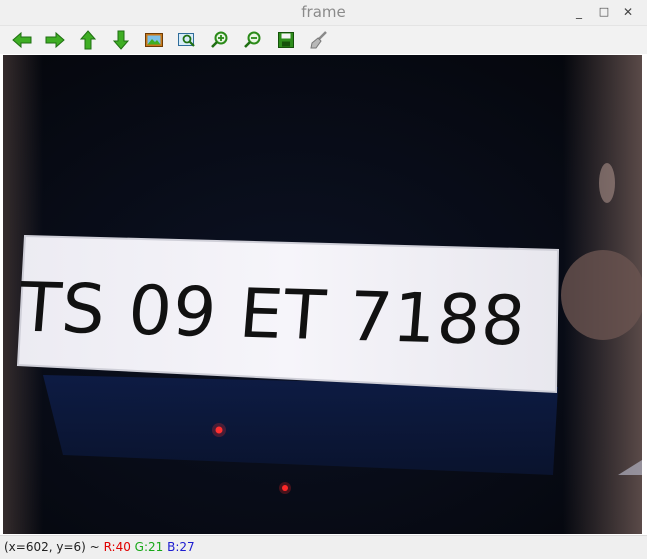  Describe the element at coordinates (607, 183) in the screenshot. I see `finger-highlight` at that location.